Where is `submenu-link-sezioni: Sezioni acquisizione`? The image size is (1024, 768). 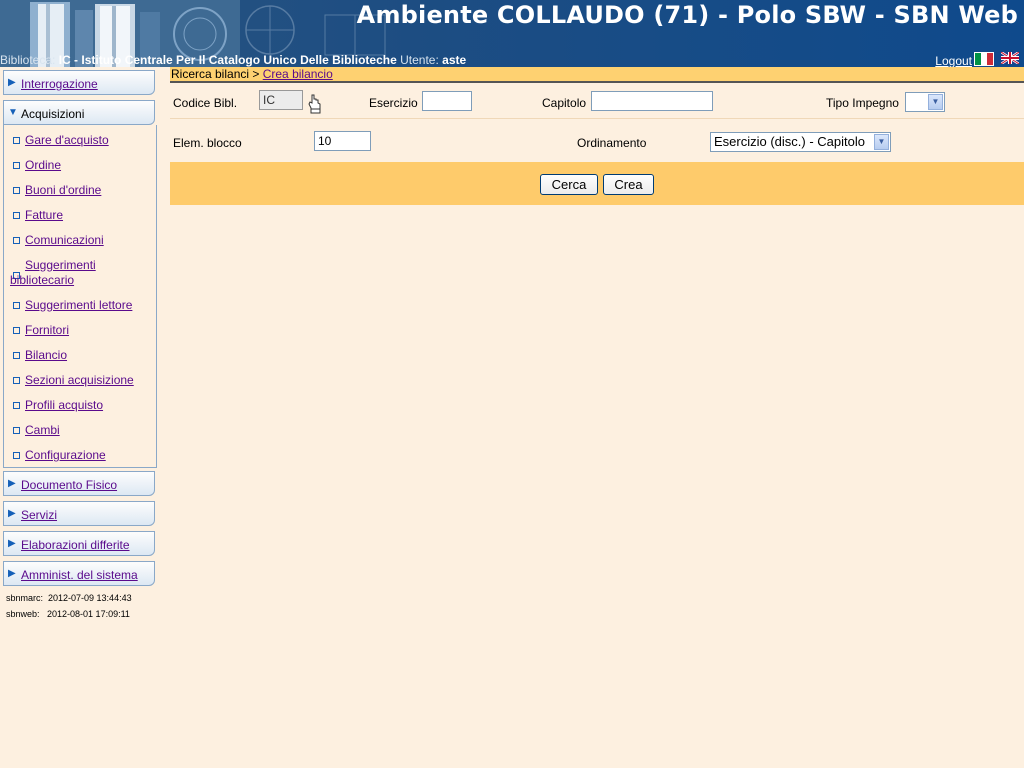 submenu-link-sezioni: Sezioni acquisizione is located at coordinates (79, 380).